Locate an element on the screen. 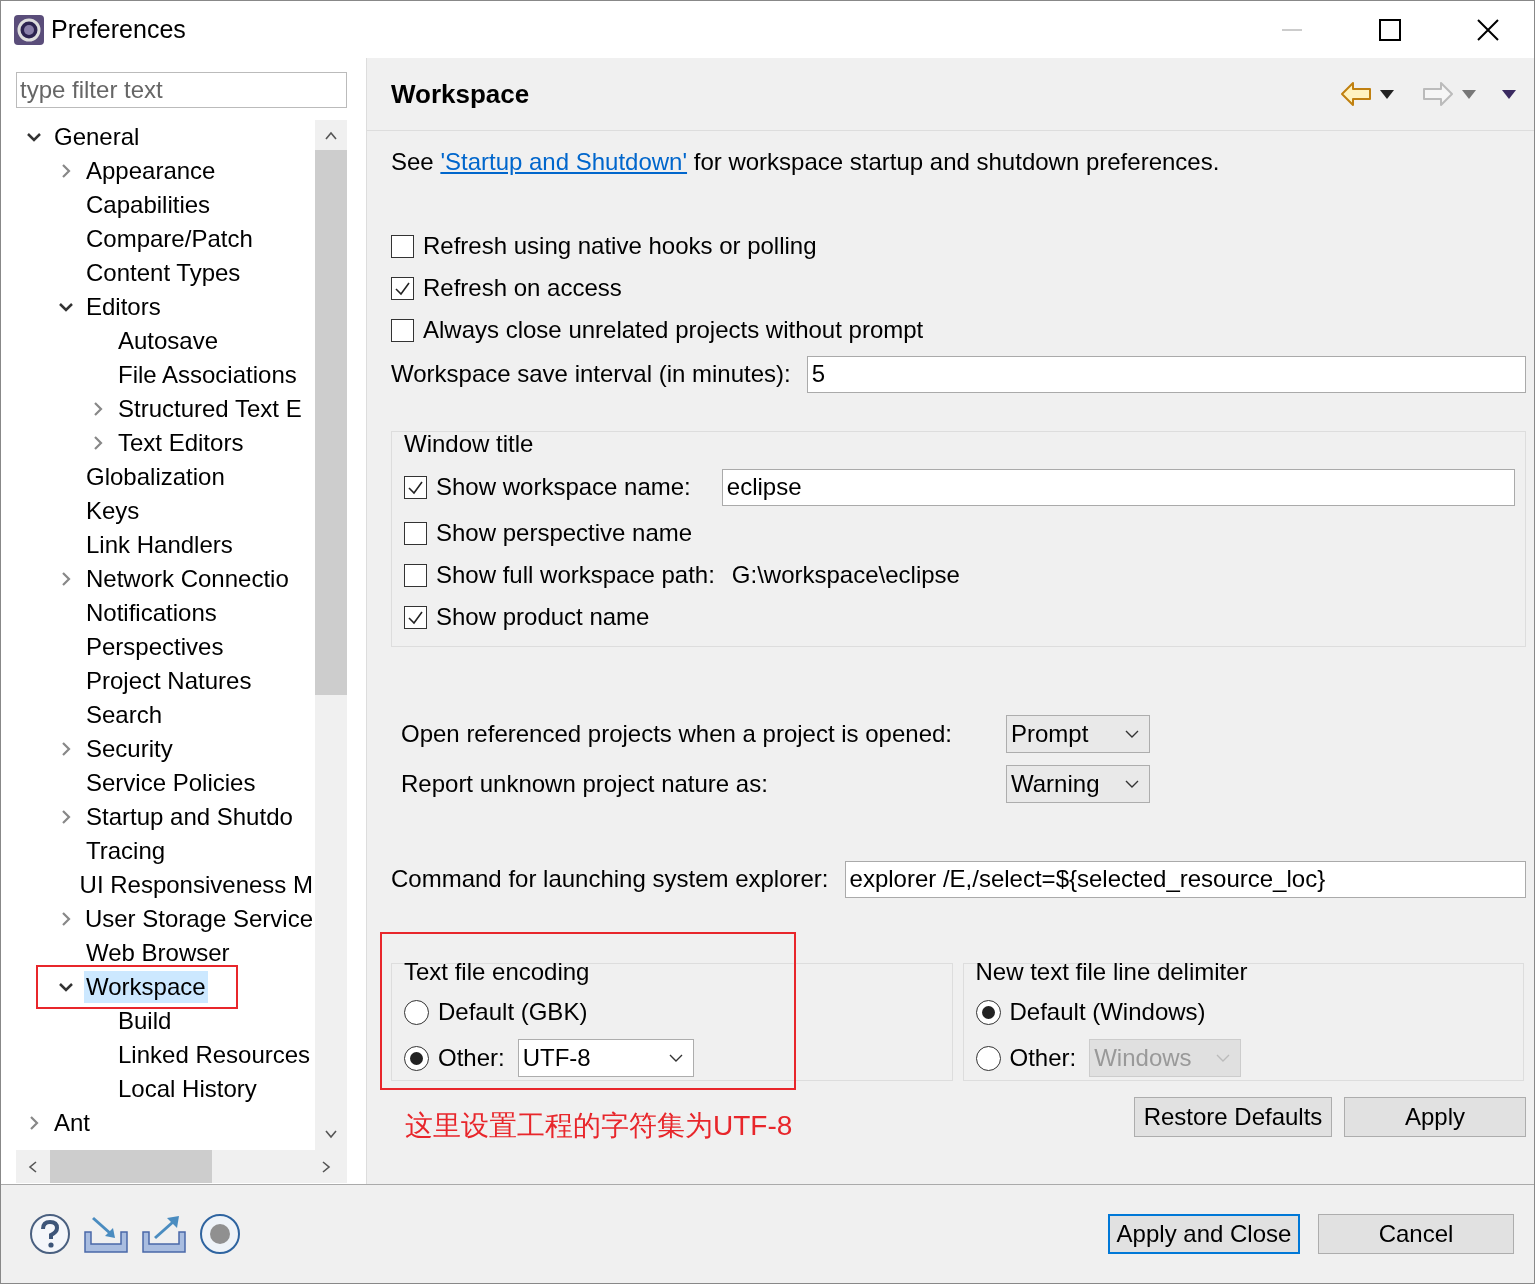 The height and width of the screenshot is (1284, 1535). dropdown: UTF-8 is located at coordinates (605, 1058).